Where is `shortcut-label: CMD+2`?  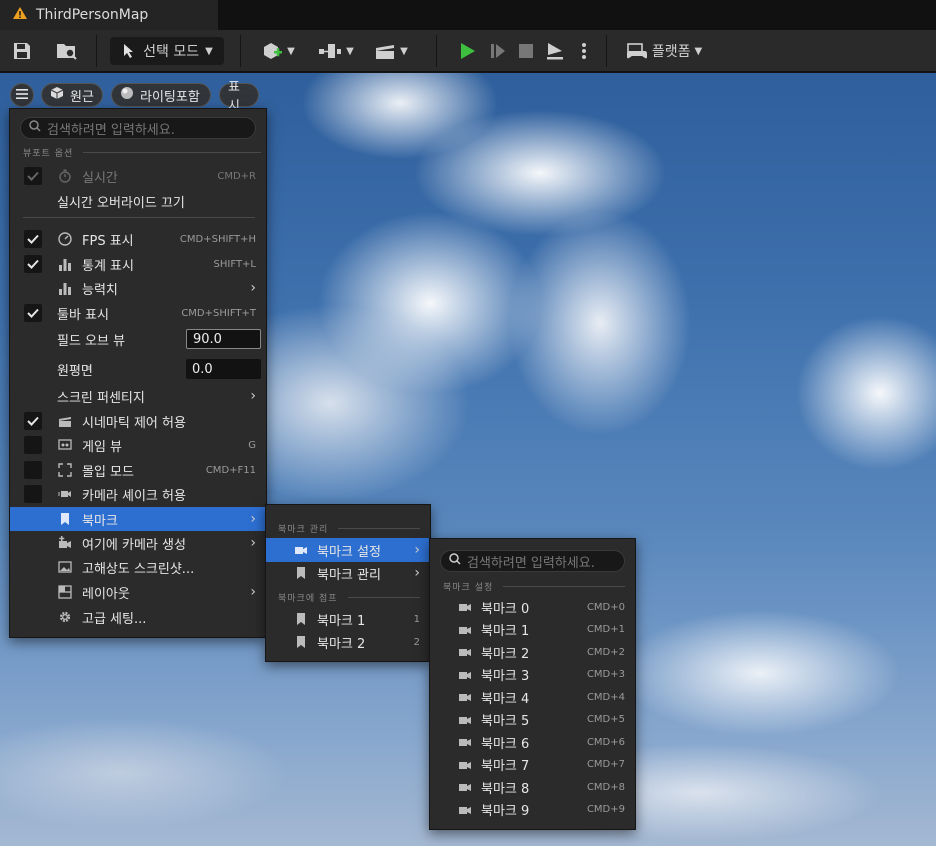 shortcut-label: CMD+2 is located at coordinates (605, 652).